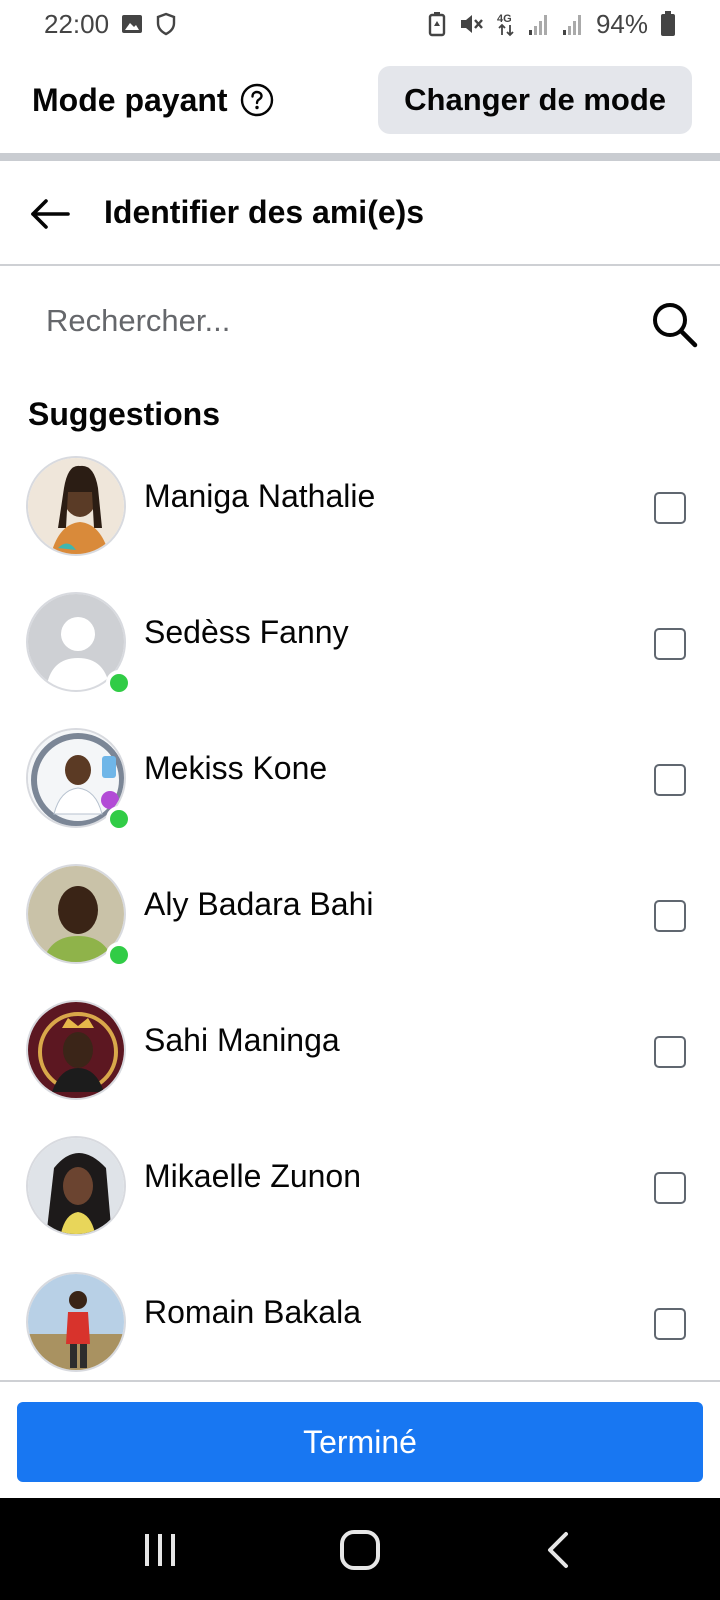  Describe the element at coordinates (360, 157) in the screenshot. I see `divider` at that location.